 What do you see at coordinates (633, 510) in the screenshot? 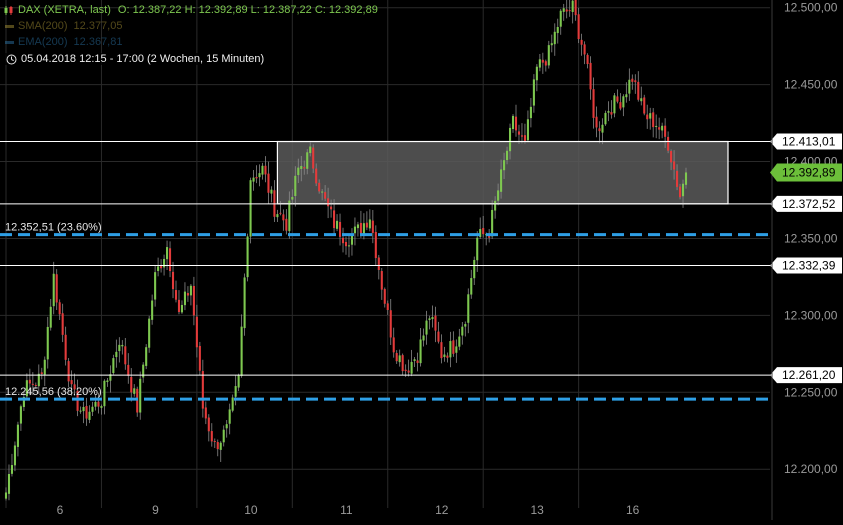
I see `x-tick-label: 16` at bounding box center [633, 510].